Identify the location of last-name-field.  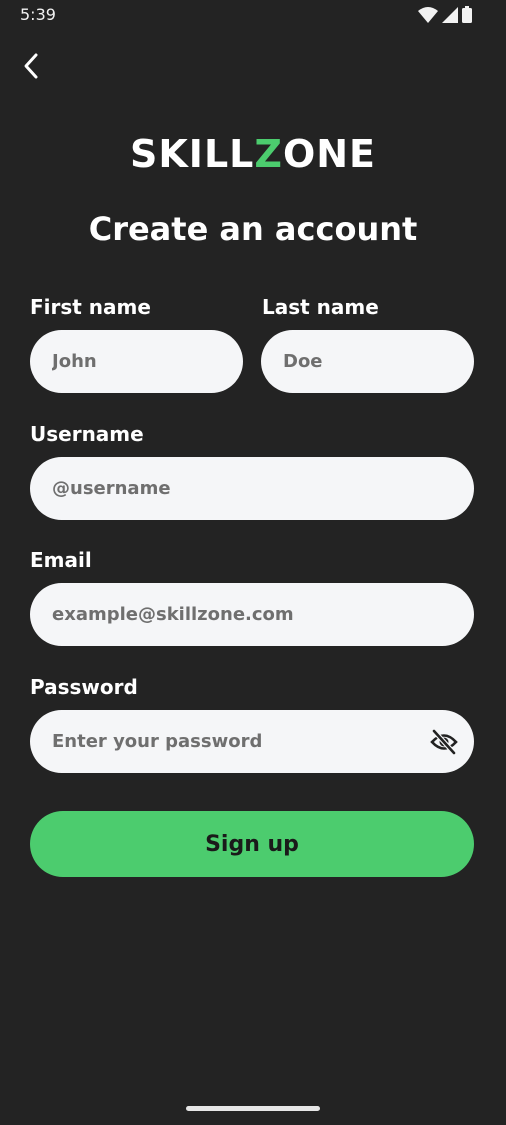
(367, 361).